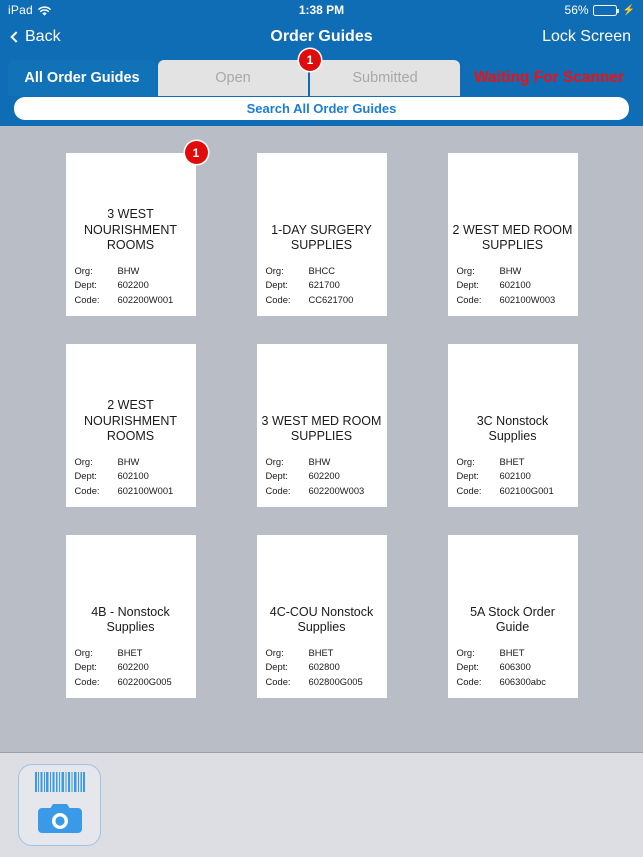  I want to click on meta-value-code: 602200W003, so click(336, 490).